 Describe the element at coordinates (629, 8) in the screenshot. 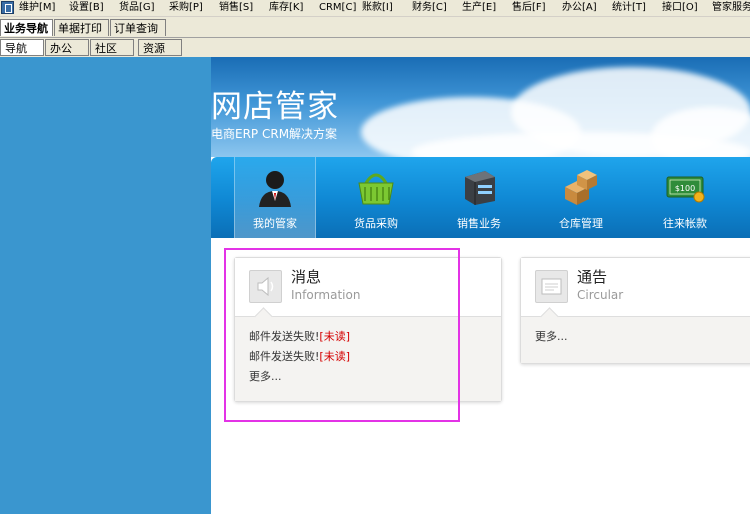

I see `menu-stats: 统计[T]` at that location.